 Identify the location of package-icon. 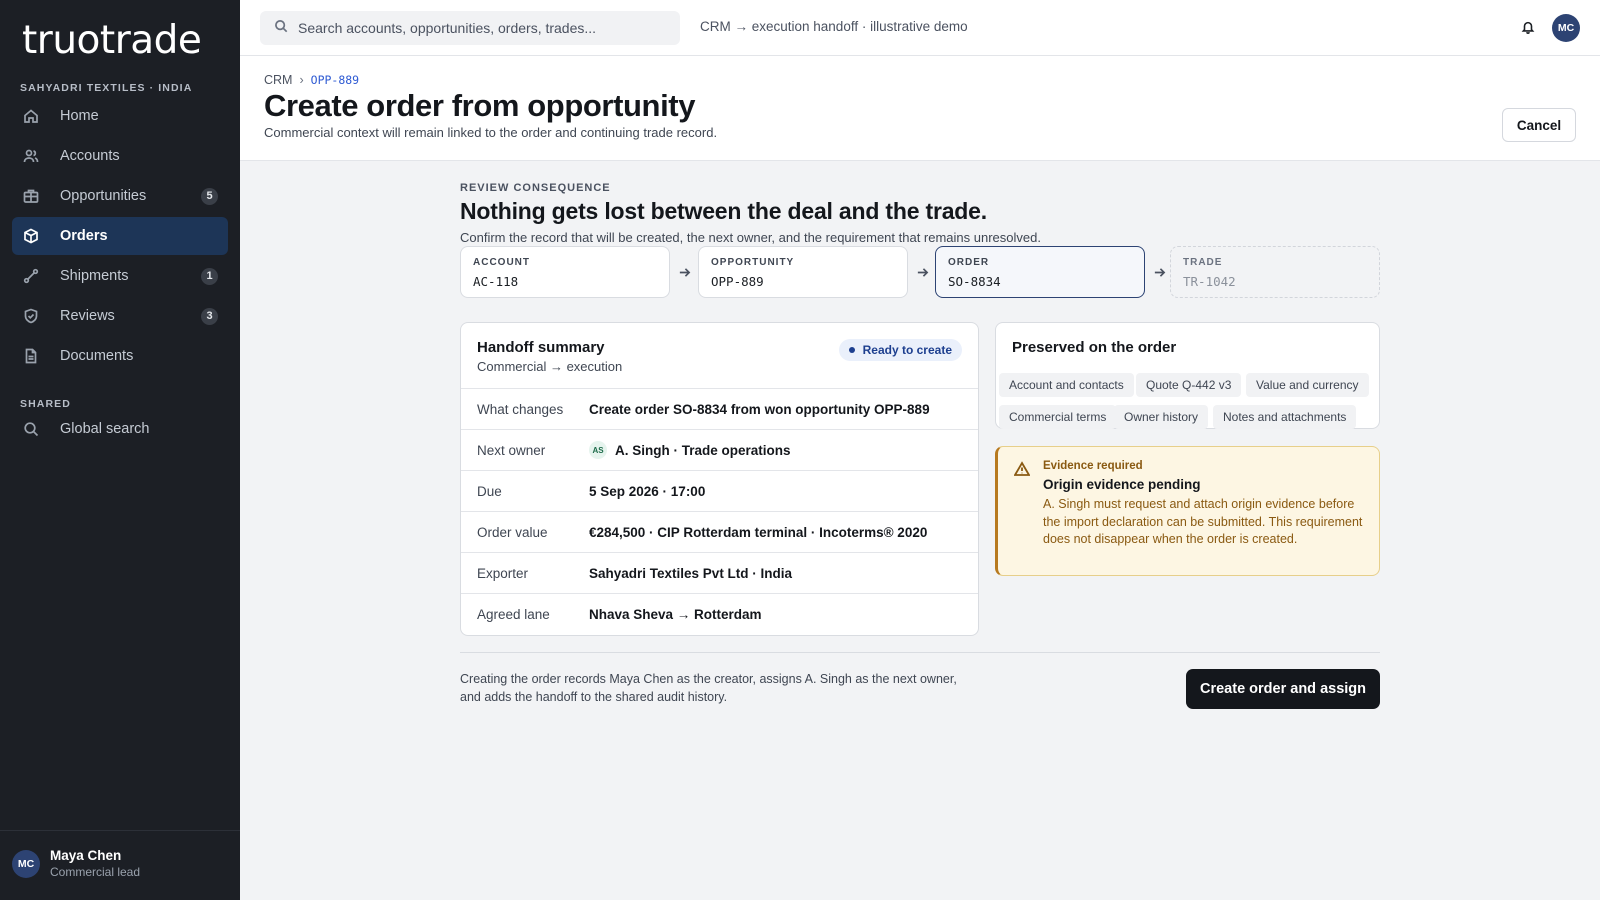
(31, 236).